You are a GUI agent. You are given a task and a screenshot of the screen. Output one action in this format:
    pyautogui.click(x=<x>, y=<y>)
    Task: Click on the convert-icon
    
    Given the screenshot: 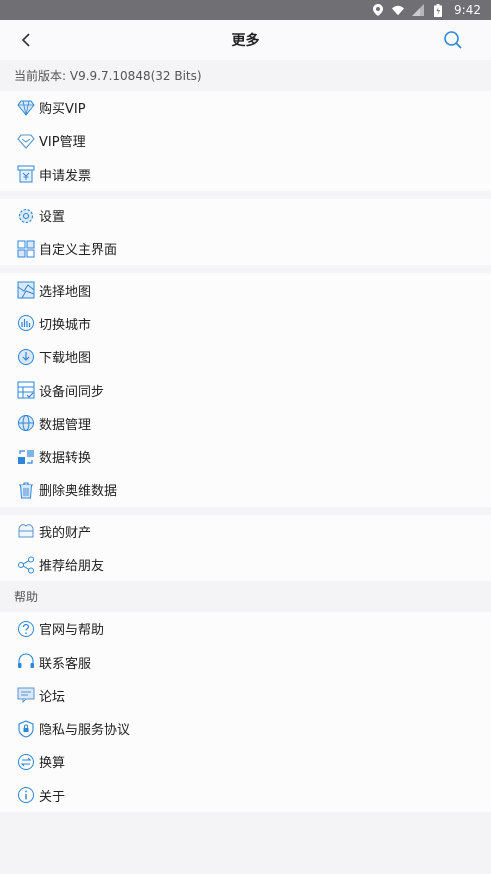 What is the action you would take?
    pyautogui.click(x=26, y=457)
    